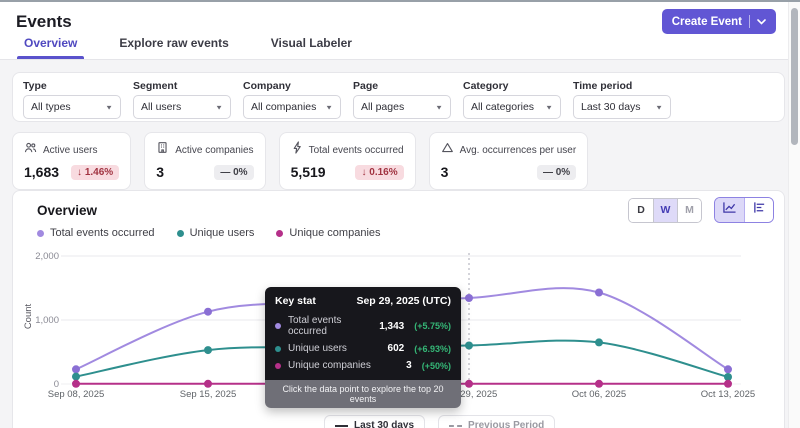 The image size is (800, 428). I want to click on dashed-line-icon, so click(456, 425).